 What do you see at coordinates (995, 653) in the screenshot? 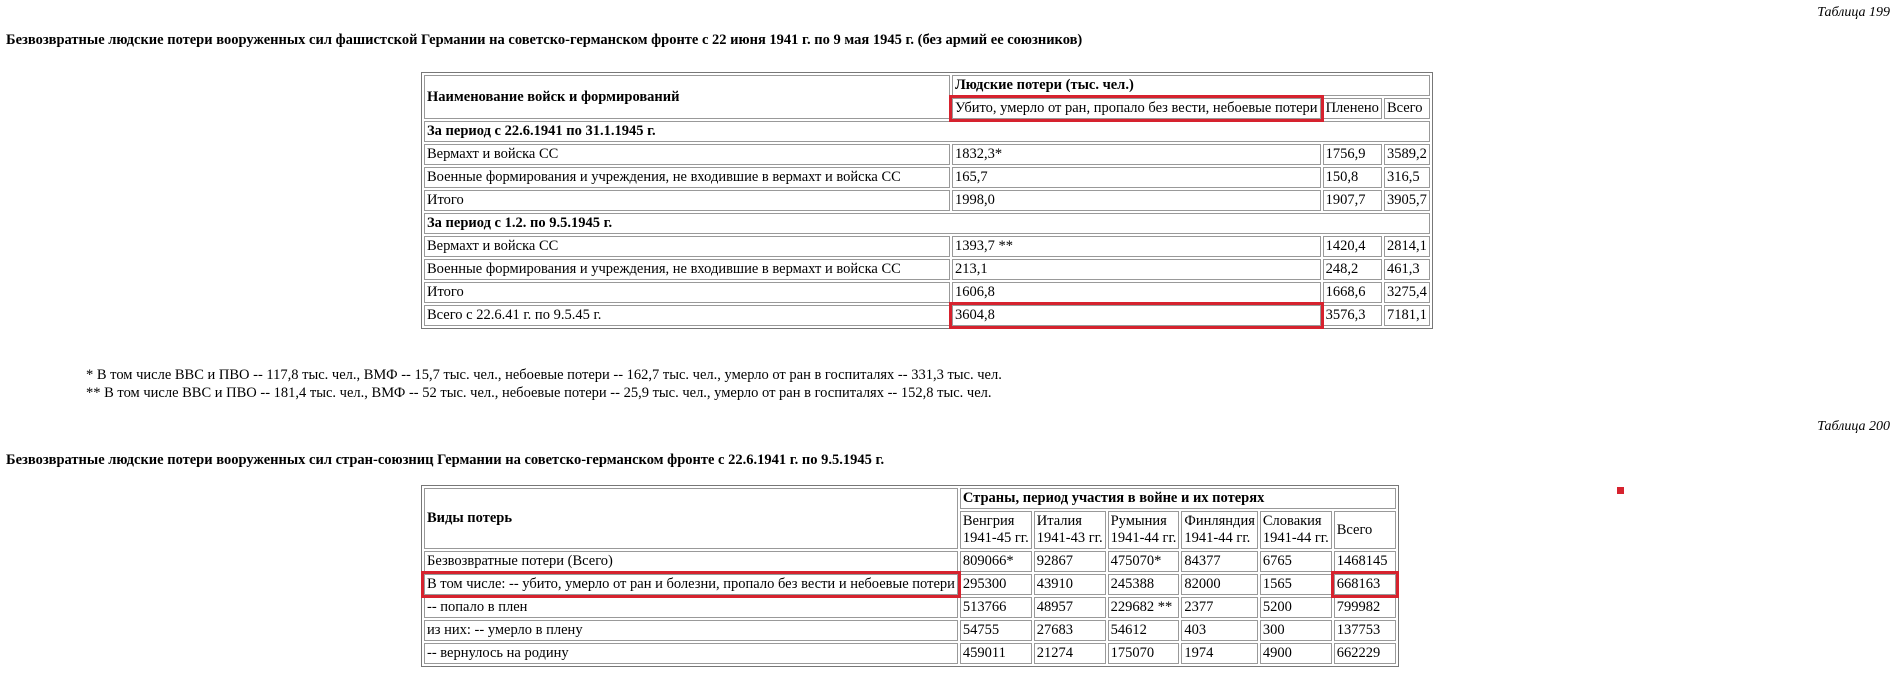
I see `cell-hungary: 459011` at bounding box center [995, 653].